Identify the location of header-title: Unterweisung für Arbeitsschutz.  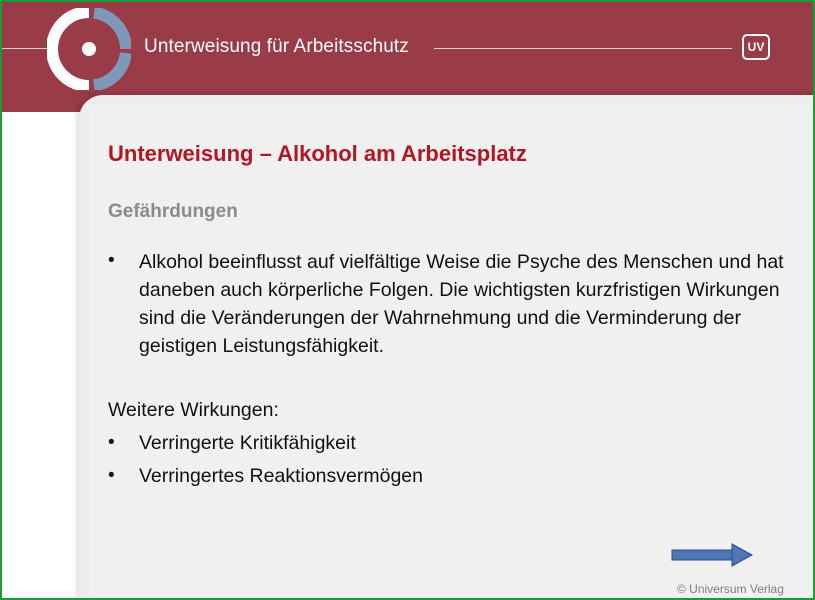
(276, 46).